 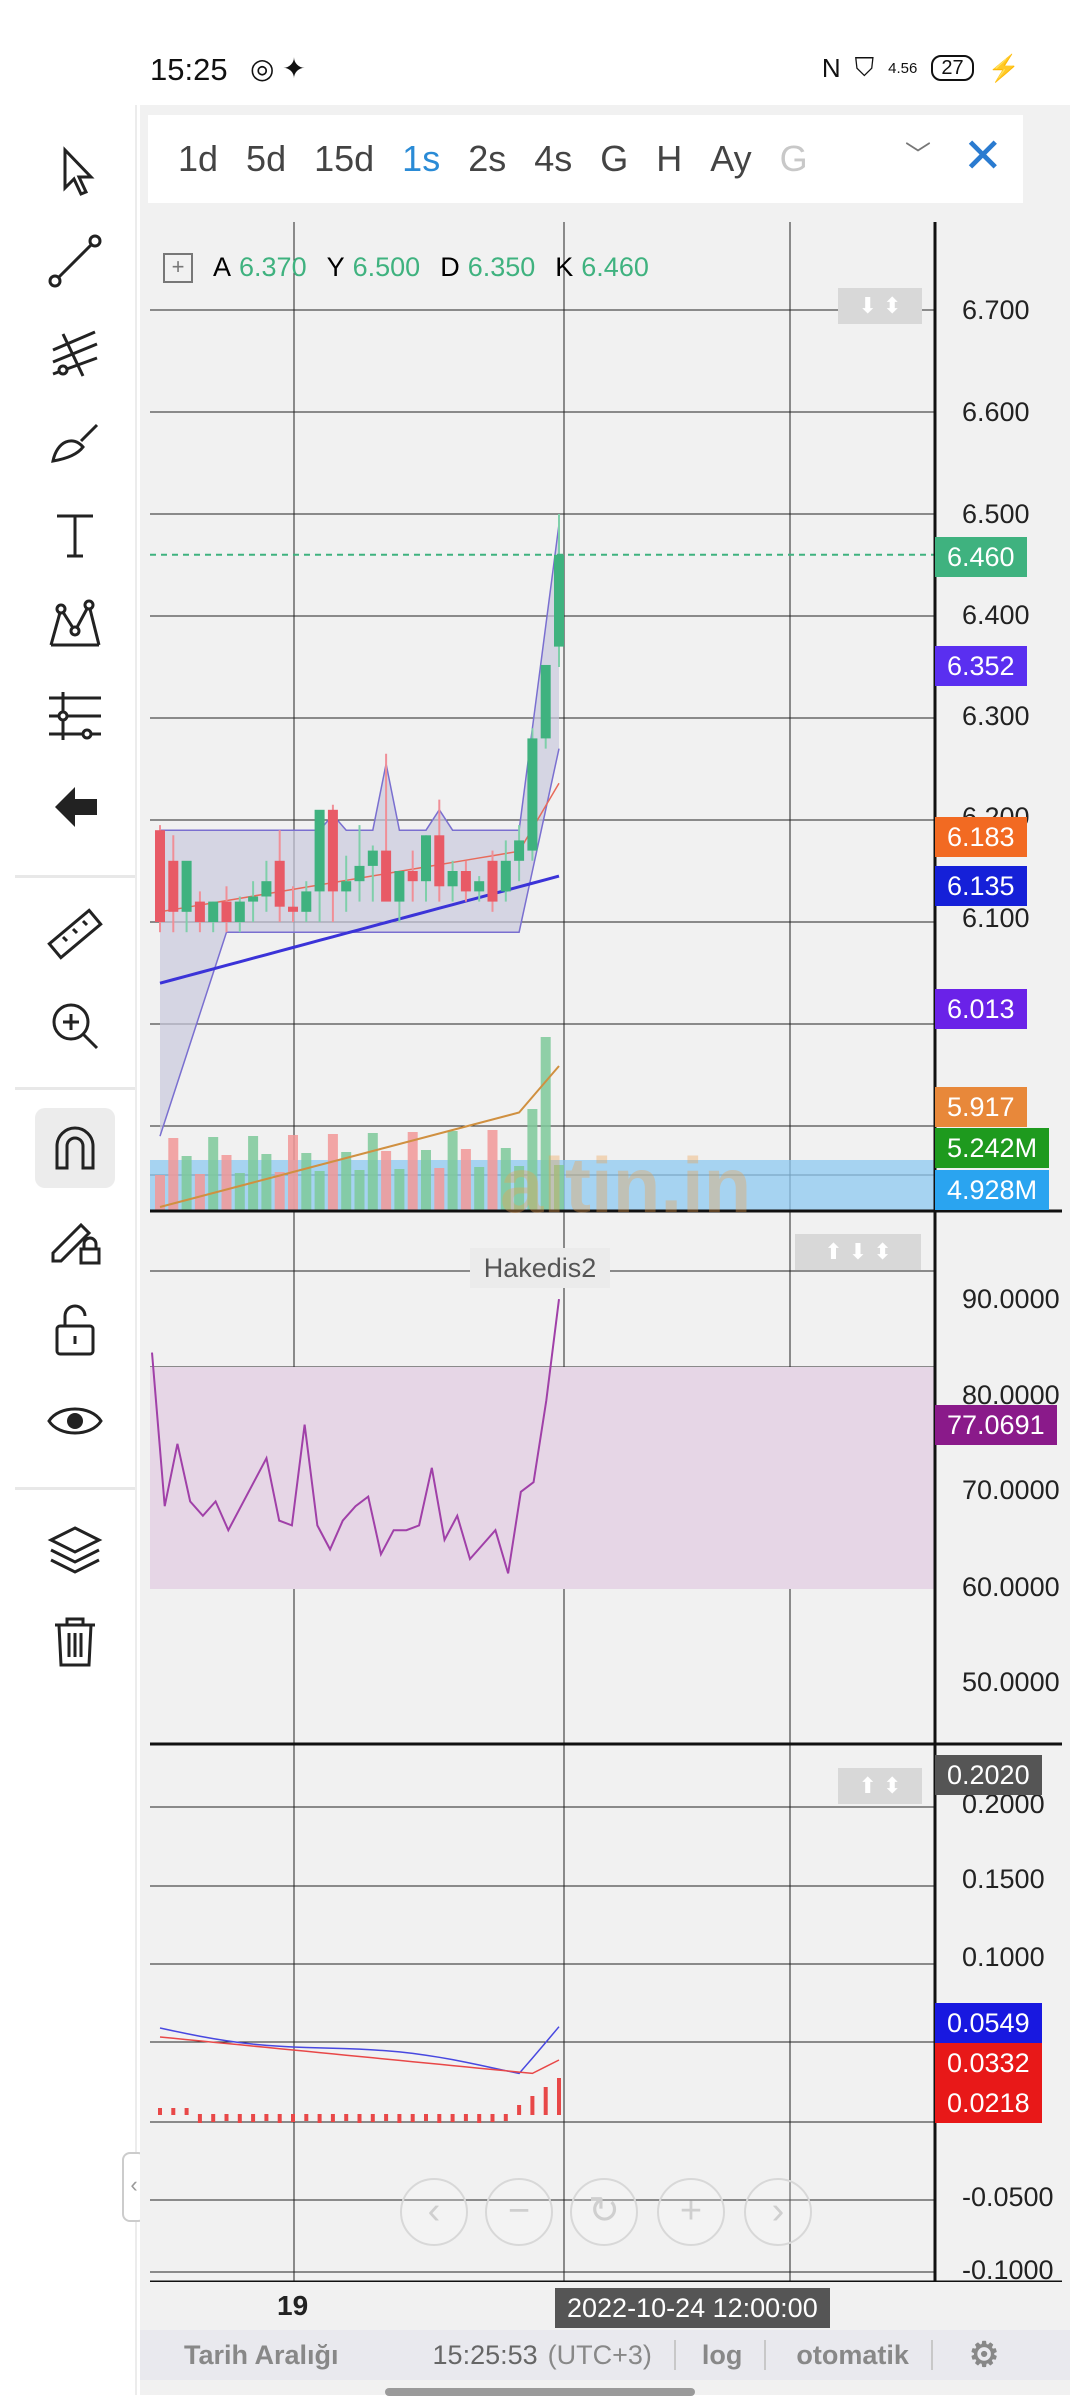 What do you see at coordinates (75, 935) in the screenshot?
I see `ruler-icon` at bounding box center [75, 935].